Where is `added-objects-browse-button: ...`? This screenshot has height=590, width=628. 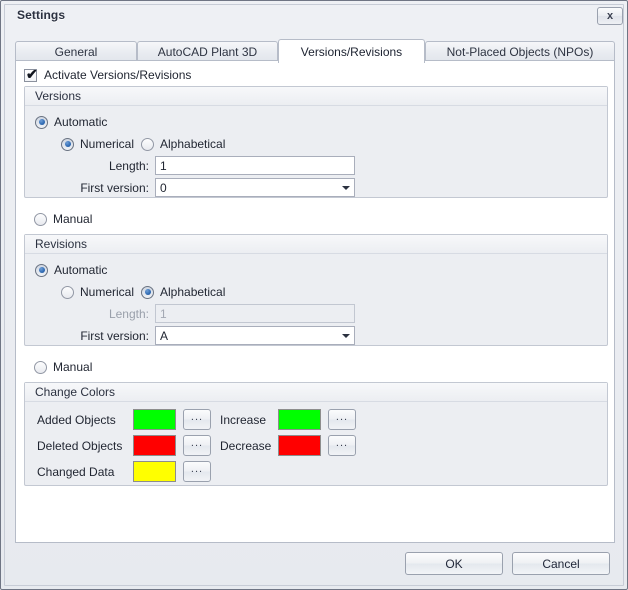 added-objects-browse-button: ... is located at coordinates (197, 419).